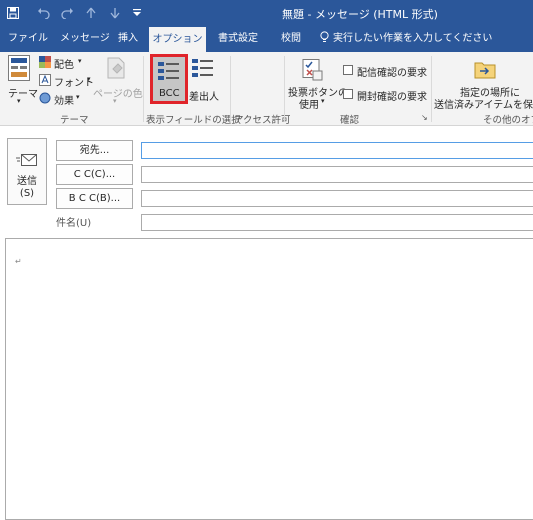 This screenshot has width=533, height=520. I want to click on more-options-group-label: その他のオプ, so click(508, 120).